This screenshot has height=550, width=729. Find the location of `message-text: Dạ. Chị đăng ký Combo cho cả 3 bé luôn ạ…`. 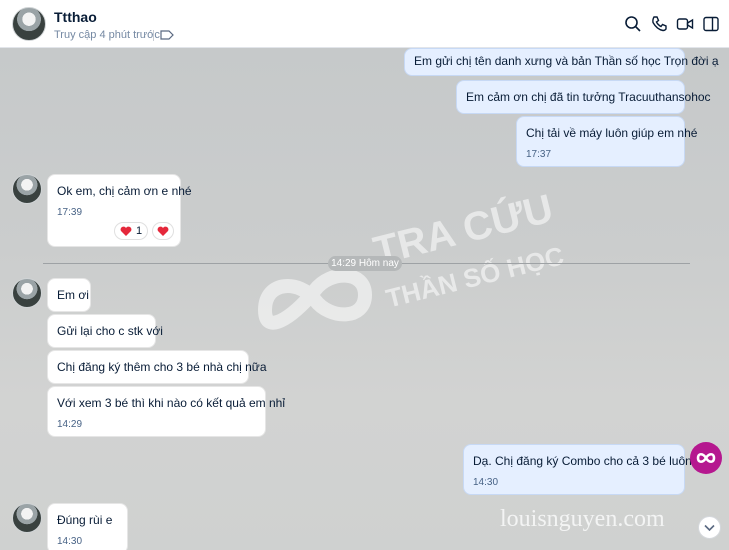

message-text: Dạ. Chị đăng ký Combo cho cả 3 bé luôn ạ… is located at coordinates (591, 461).